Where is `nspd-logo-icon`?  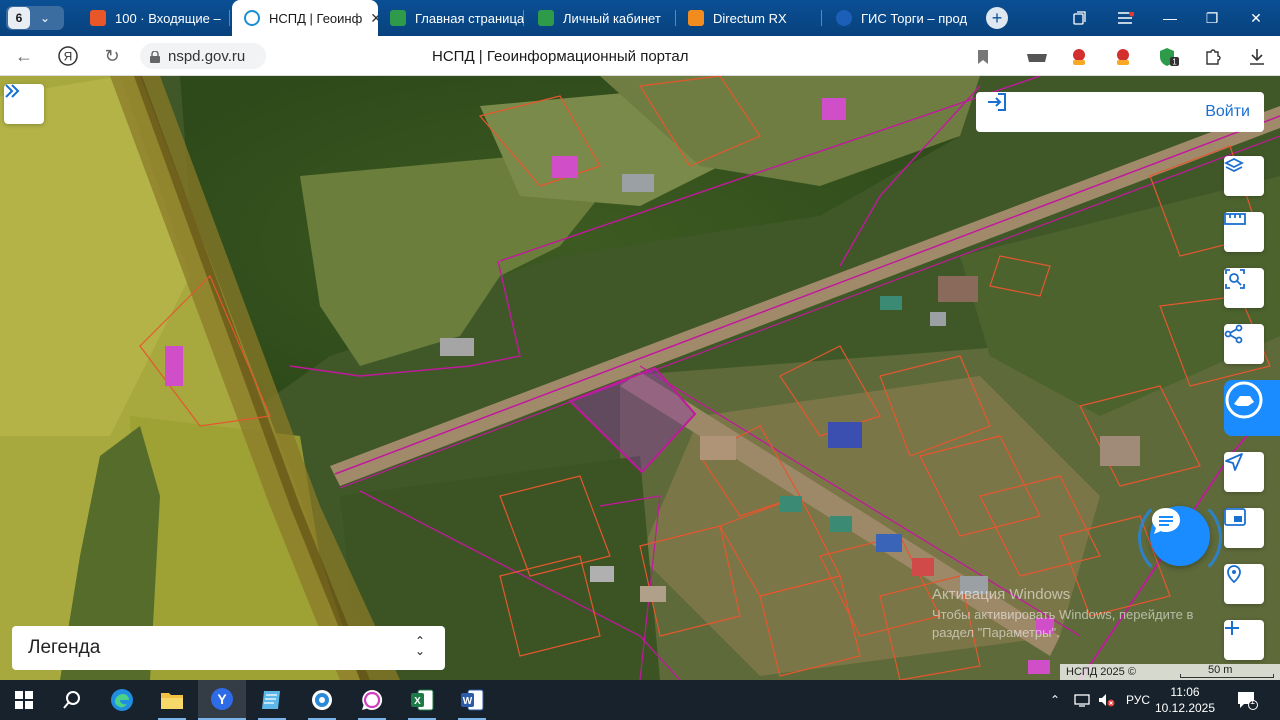 nspd-logo-icon is located at coordinates (1244, 400).